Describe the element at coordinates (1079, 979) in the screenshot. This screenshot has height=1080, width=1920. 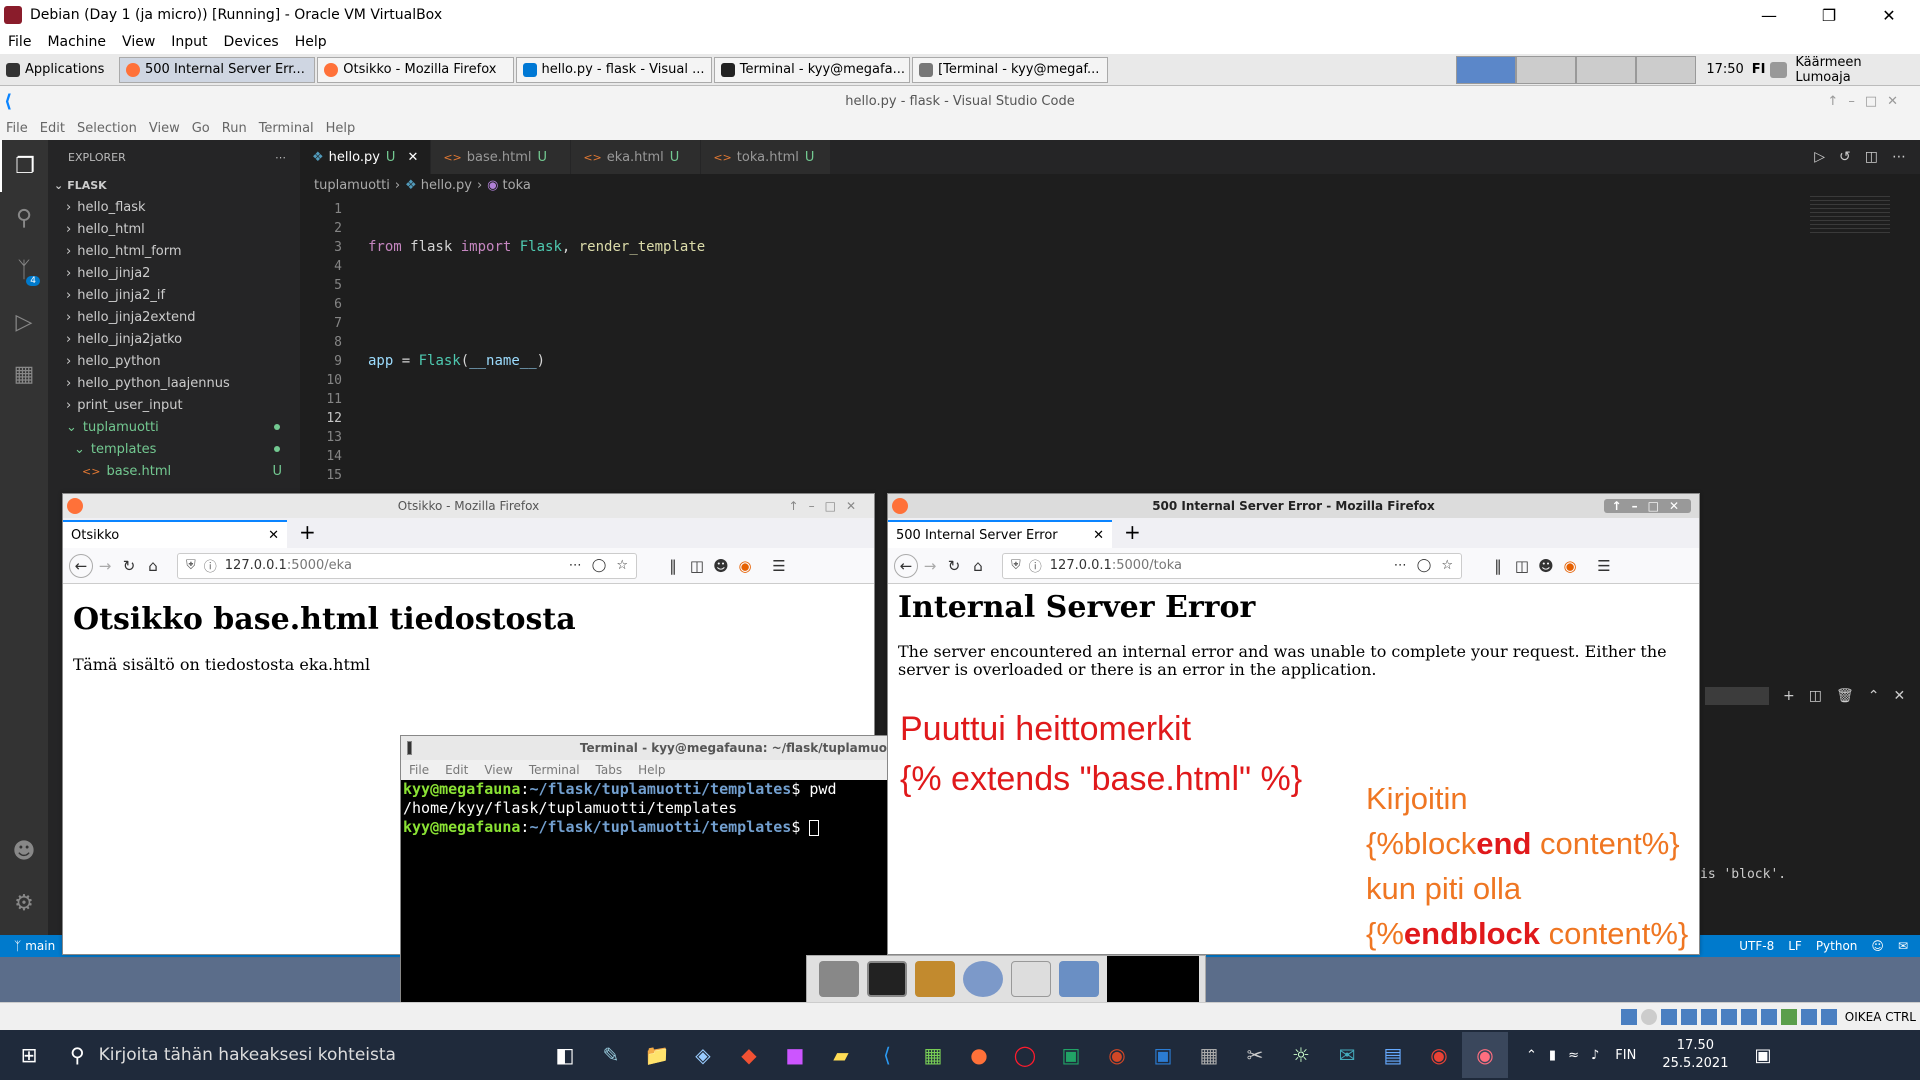
I see `folder-icon` at that location.